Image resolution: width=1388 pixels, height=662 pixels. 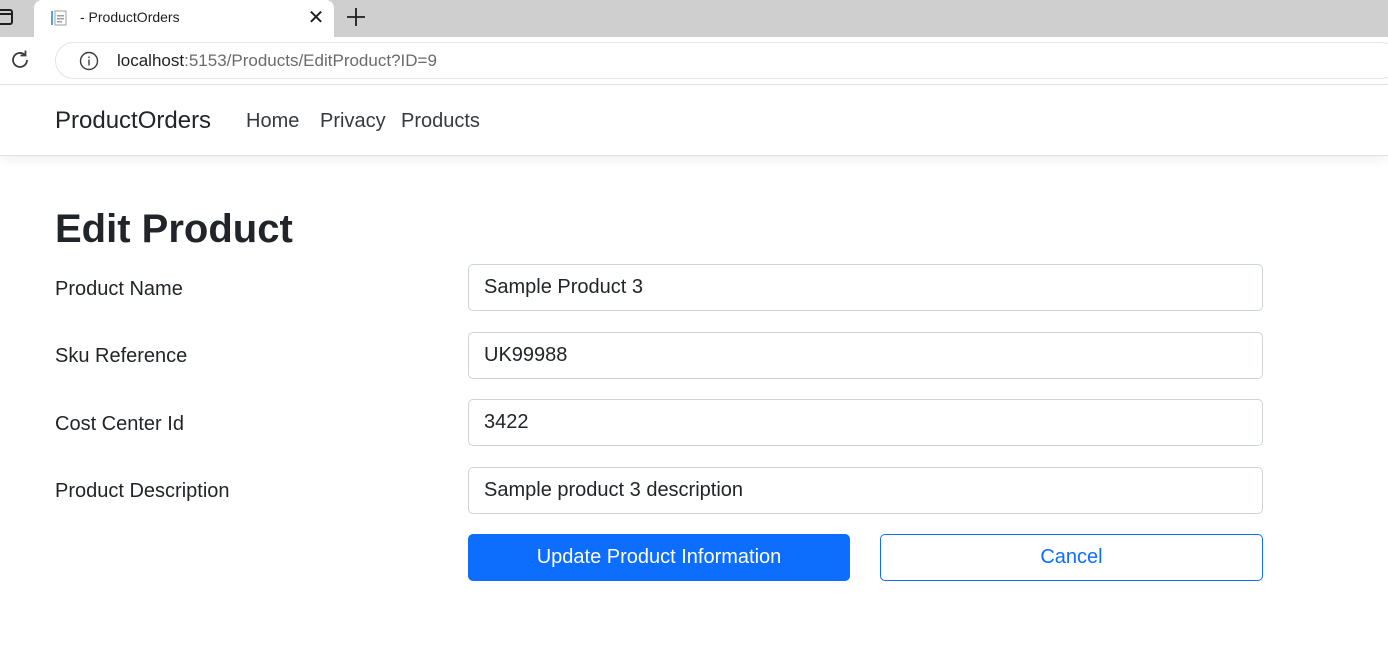 I want to click on page-favicon-icon, so click(x=59, y=18).